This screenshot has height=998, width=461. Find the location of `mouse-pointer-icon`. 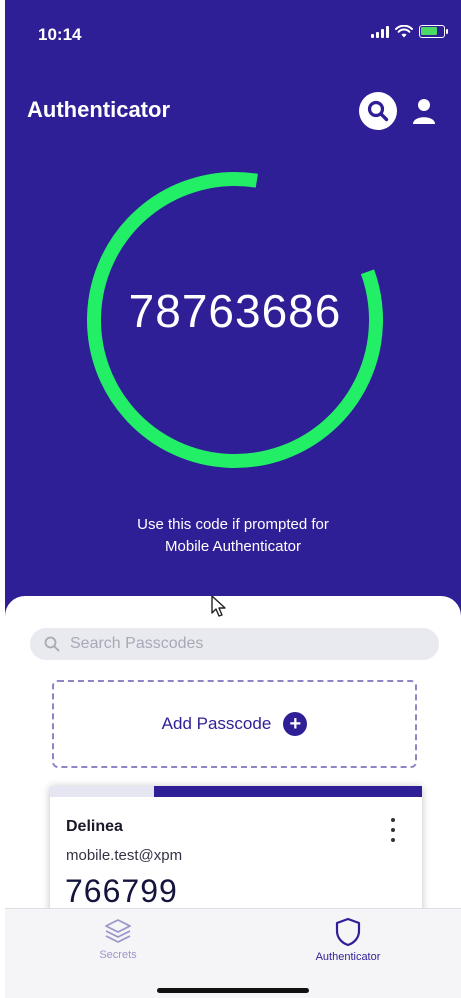

mouse-pointer-icon is located at coordinates (218, 606).